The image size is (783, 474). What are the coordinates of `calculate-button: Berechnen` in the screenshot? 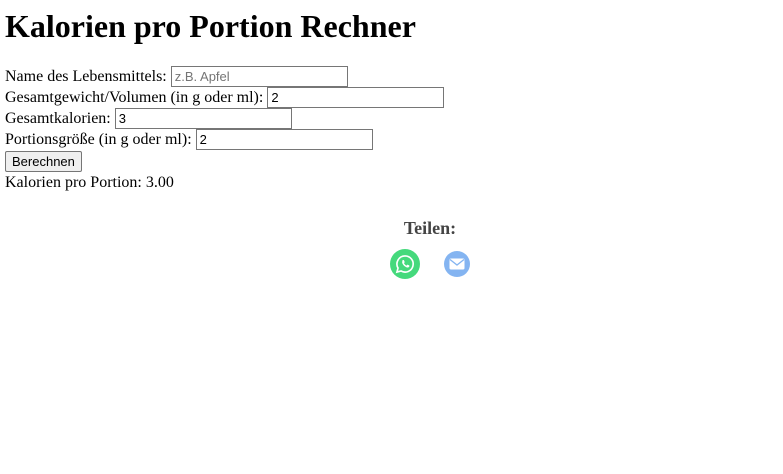 It's located at (43, 161).